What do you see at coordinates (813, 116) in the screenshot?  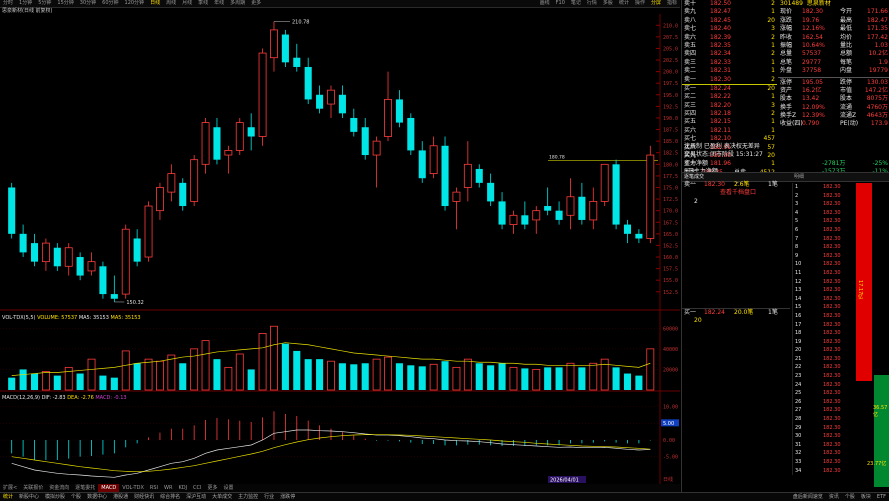 I see `stat-value: 12.39%` at bounding box center [813, 116].